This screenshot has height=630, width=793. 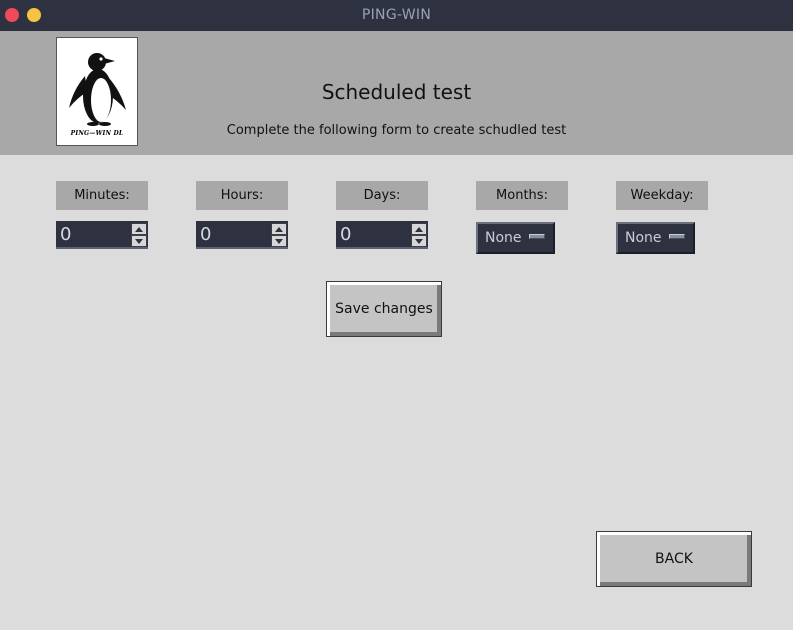 I want to click on days-label: Days:, so click(x=382, y=195).